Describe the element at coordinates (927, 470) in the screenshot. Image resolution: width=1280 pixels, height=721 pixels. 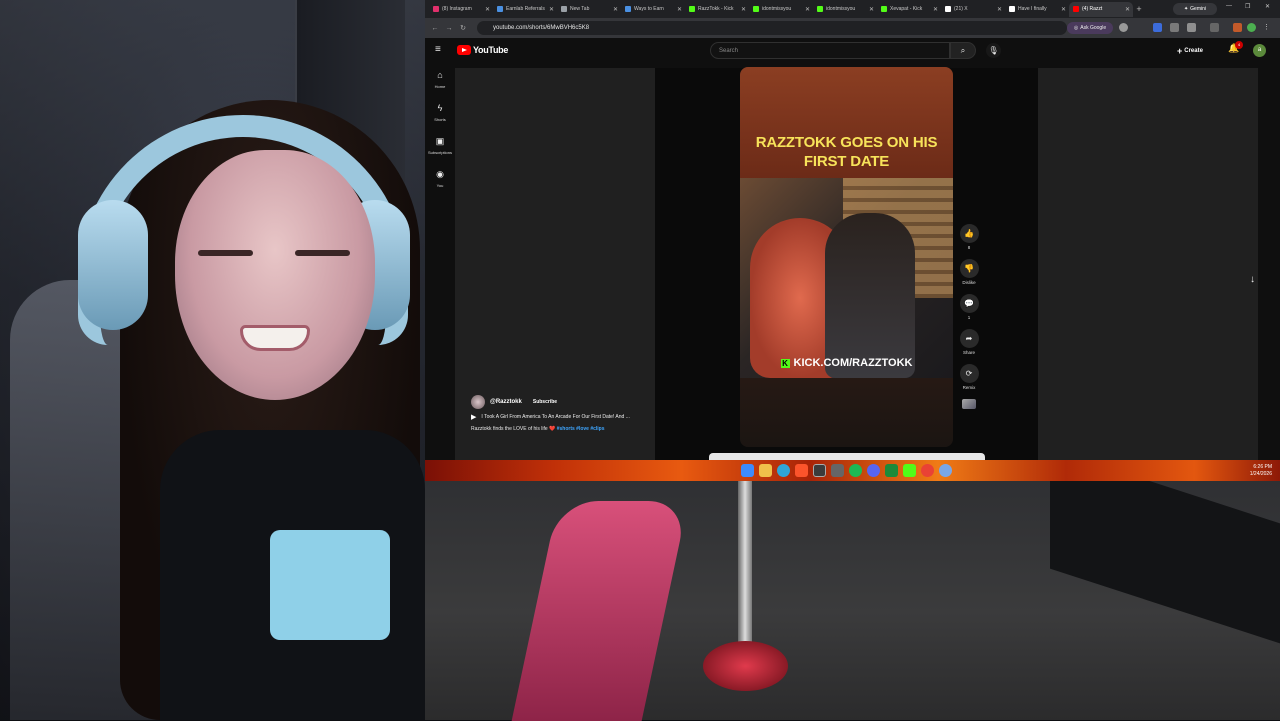
I see `chrome-icon` at that location.